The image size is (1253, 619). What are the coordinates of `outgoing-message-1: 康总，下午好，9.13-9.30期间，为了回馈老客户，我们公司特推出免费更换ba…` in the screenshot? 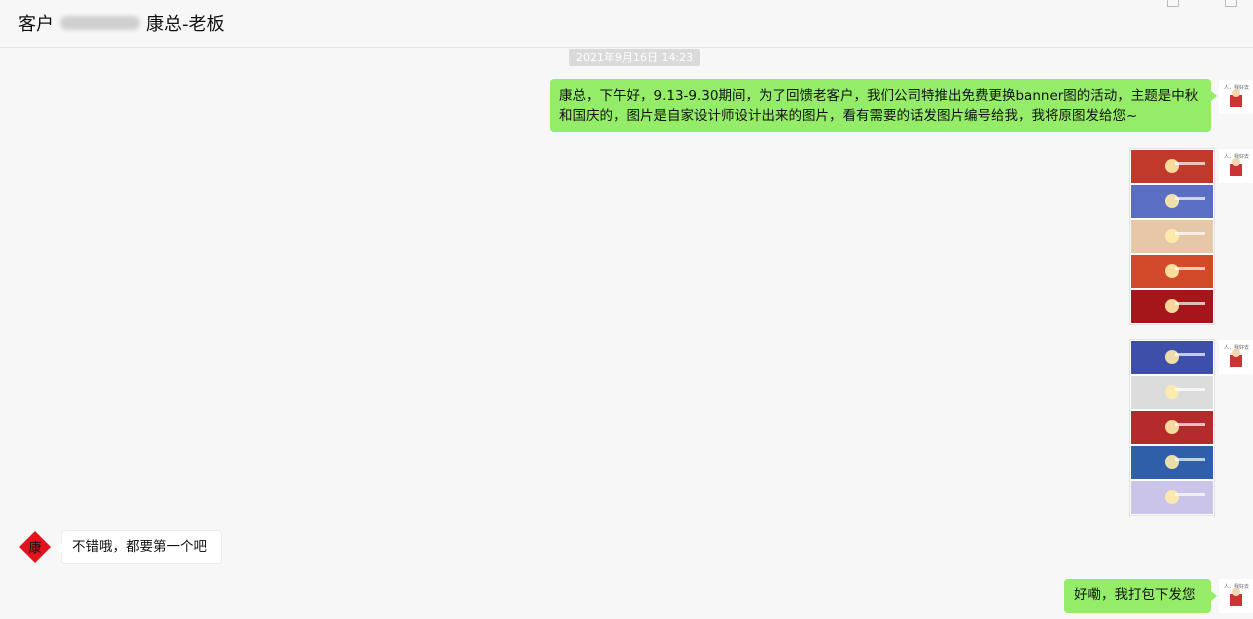 It's located at (883, 105).